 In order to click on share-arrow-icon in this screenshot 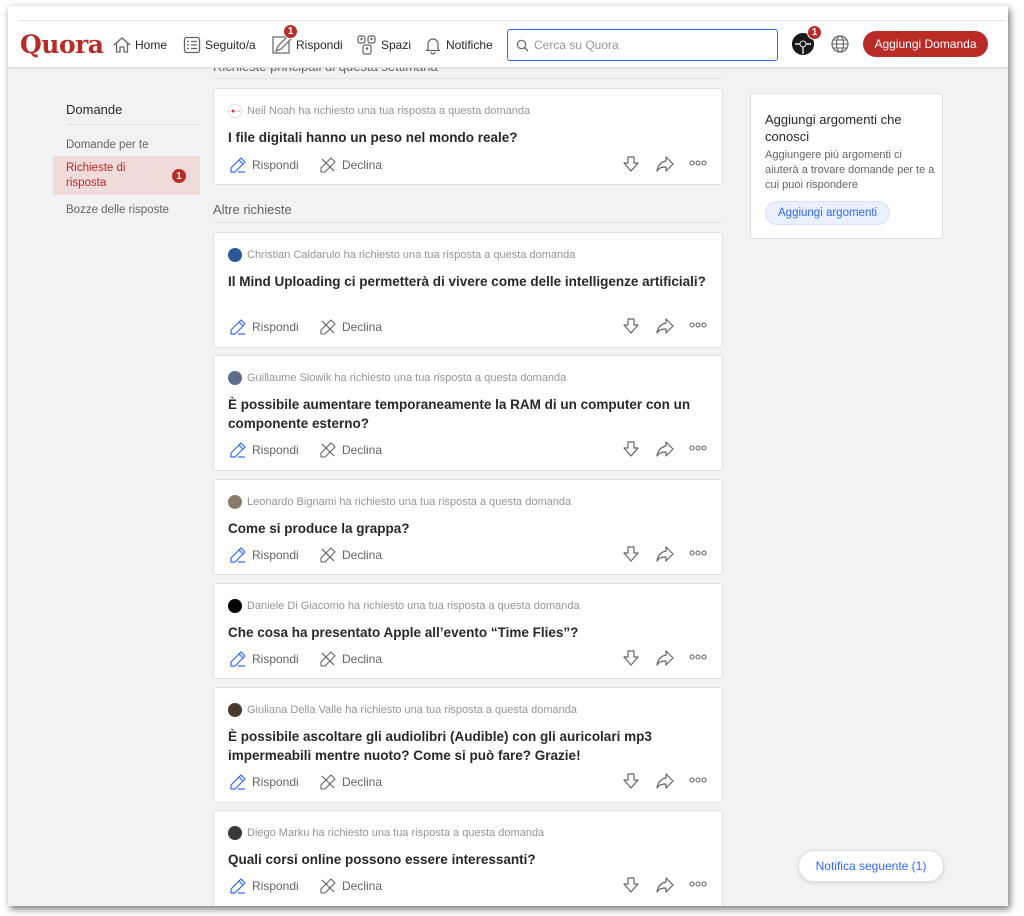, I will do `click(665, 164)`.